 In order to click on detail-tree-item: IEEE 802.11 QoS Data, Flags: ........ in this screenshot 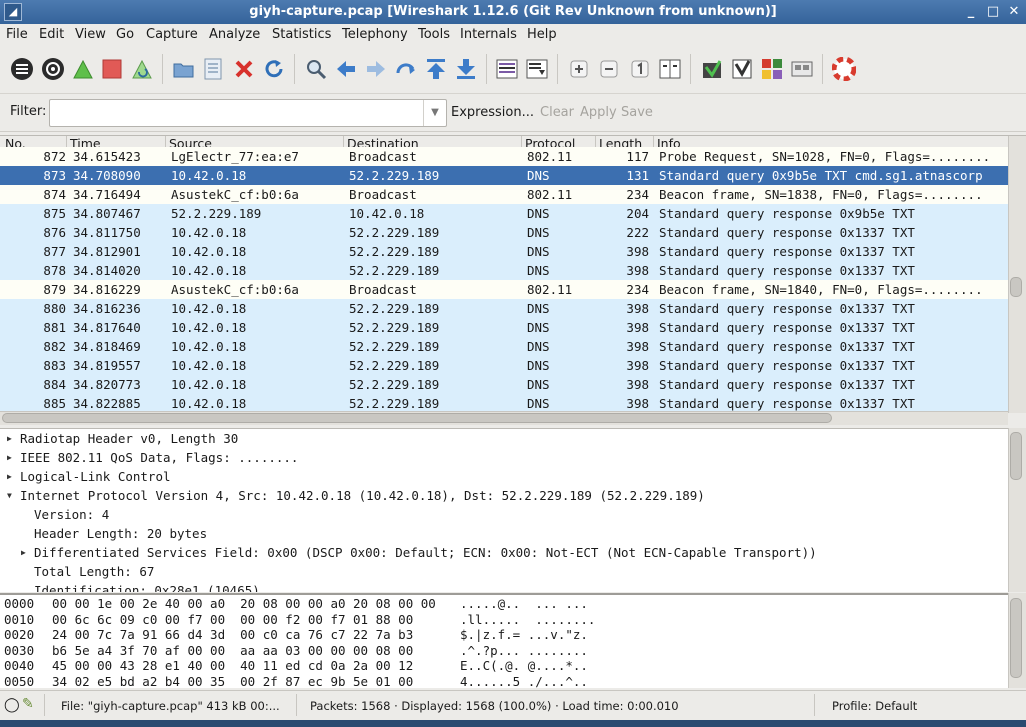, I will do `click(159, 457)`.